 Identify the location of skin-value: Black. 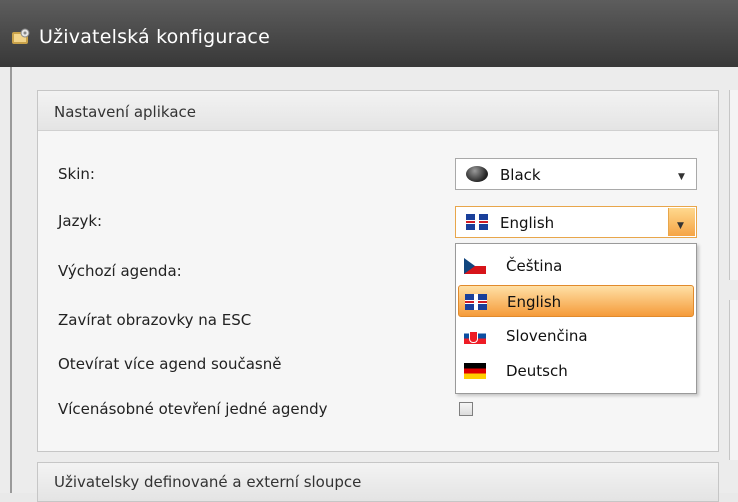
(520, 175).